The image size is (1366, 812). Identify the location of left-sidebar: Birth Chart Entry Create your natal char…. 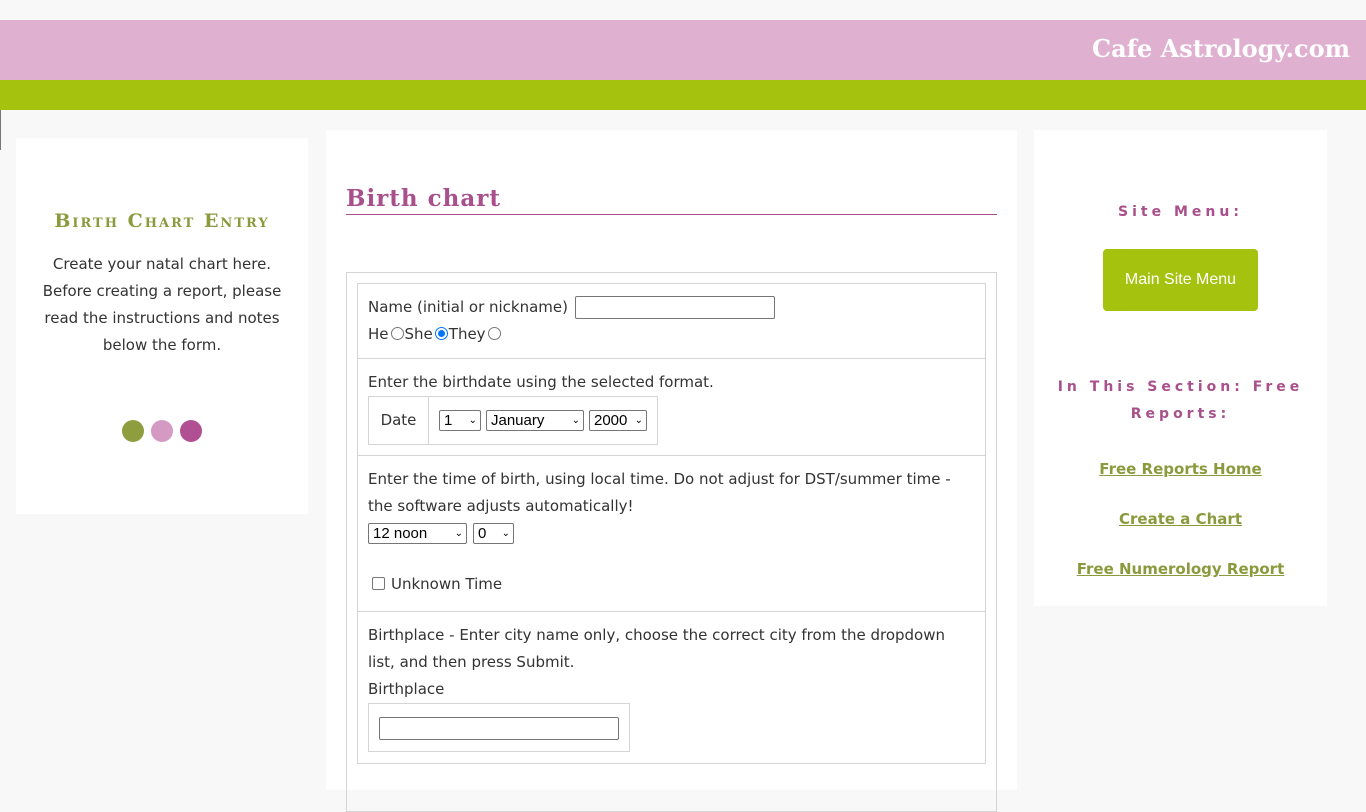
(162, 326).